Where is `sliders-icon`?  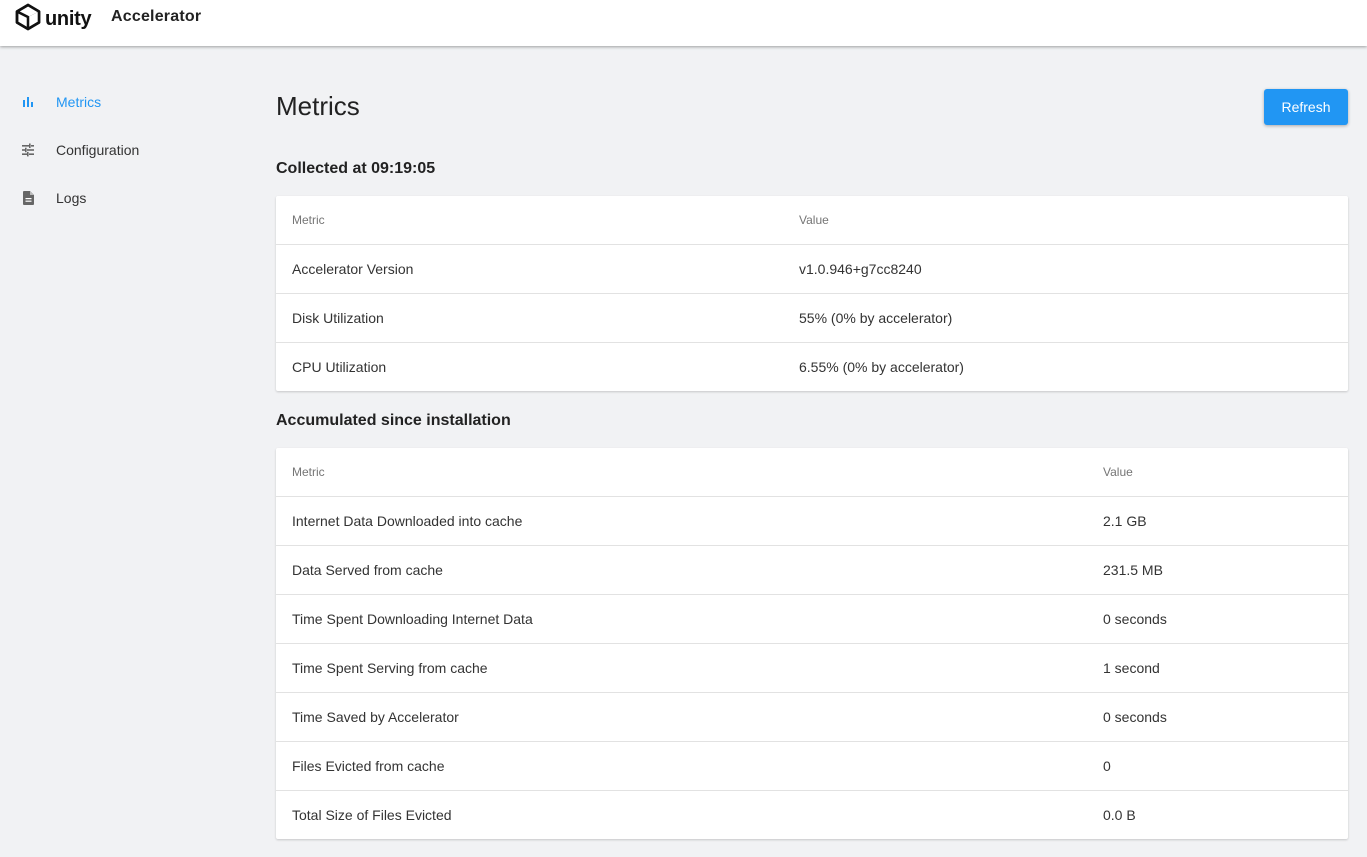 sliders-icon is located at coordinates (28, 150).